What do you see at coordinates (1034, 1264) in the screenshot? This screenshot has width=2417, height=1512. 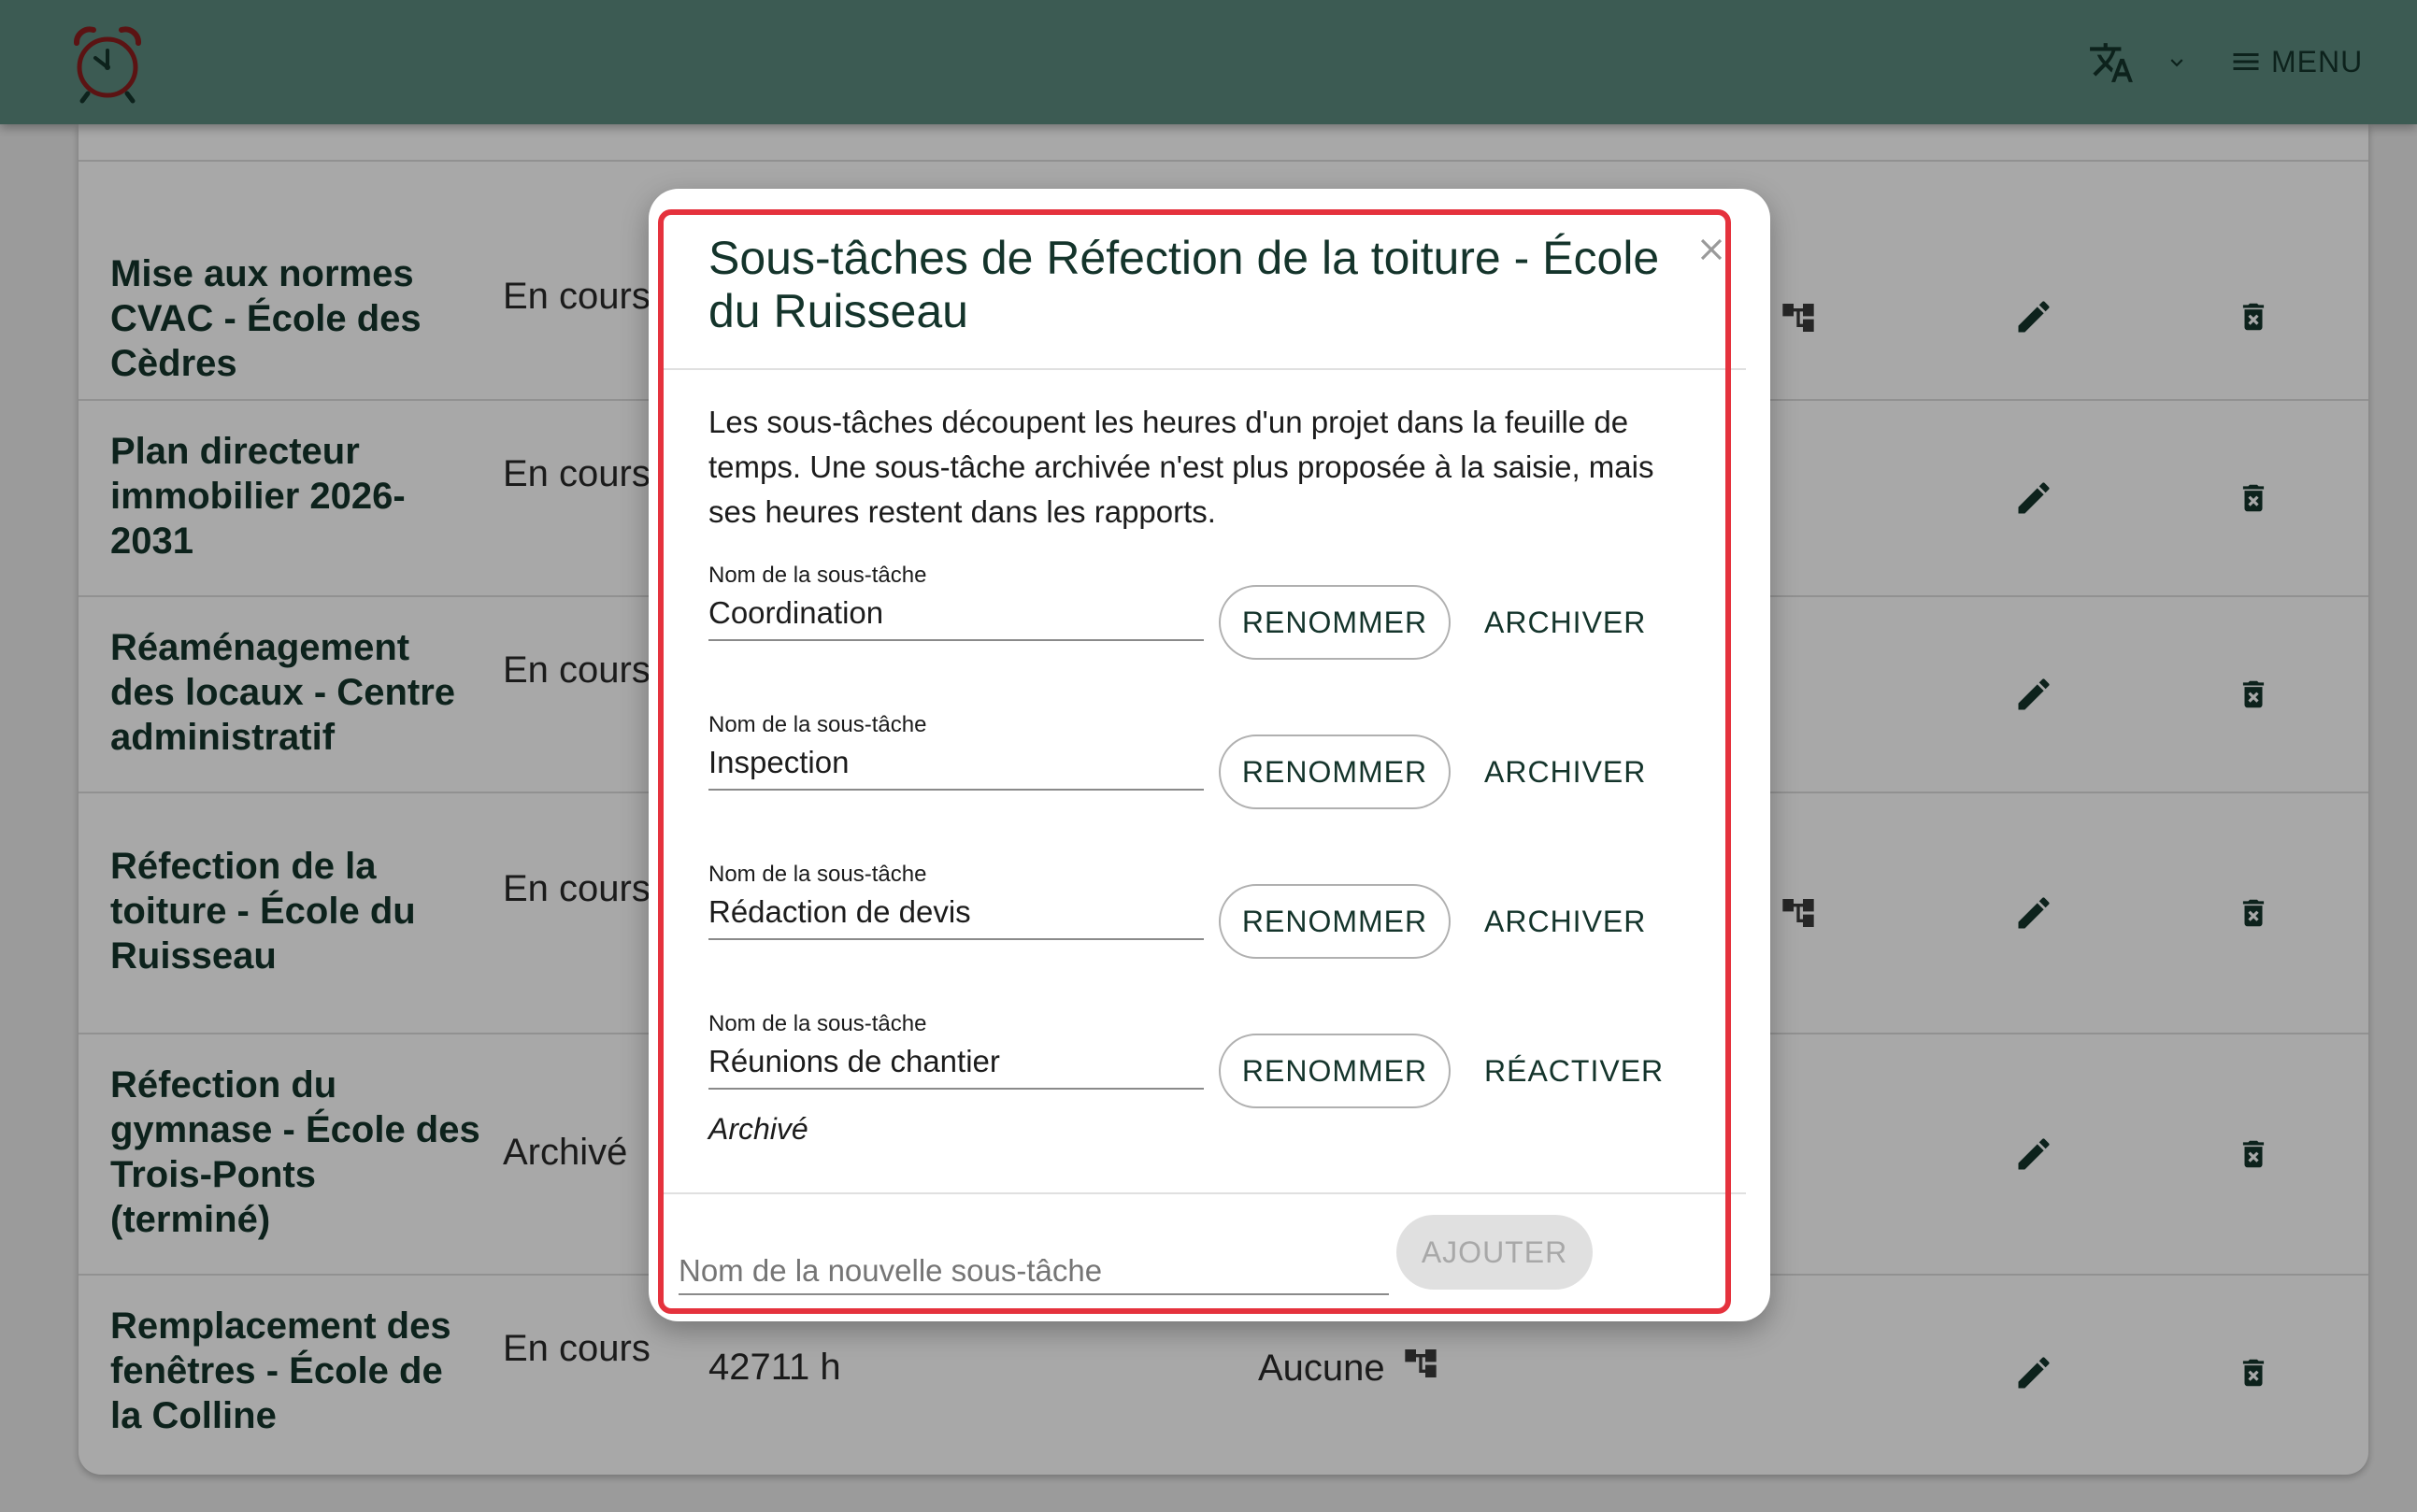 I see `new-subtask-input` at bounding box center [1034, 1264].